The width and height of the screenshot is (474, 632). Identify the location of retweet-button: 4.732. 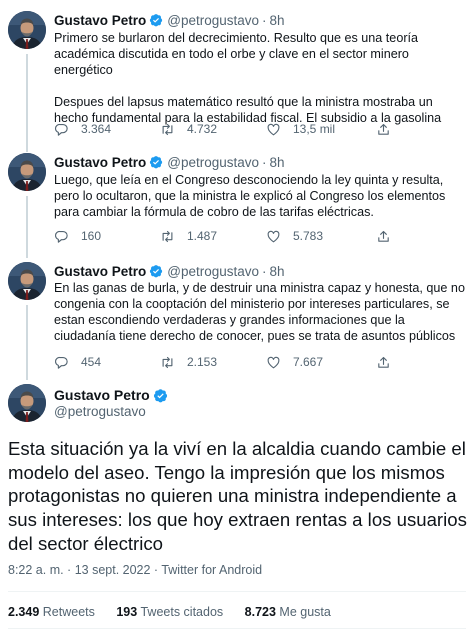
(188, 129).